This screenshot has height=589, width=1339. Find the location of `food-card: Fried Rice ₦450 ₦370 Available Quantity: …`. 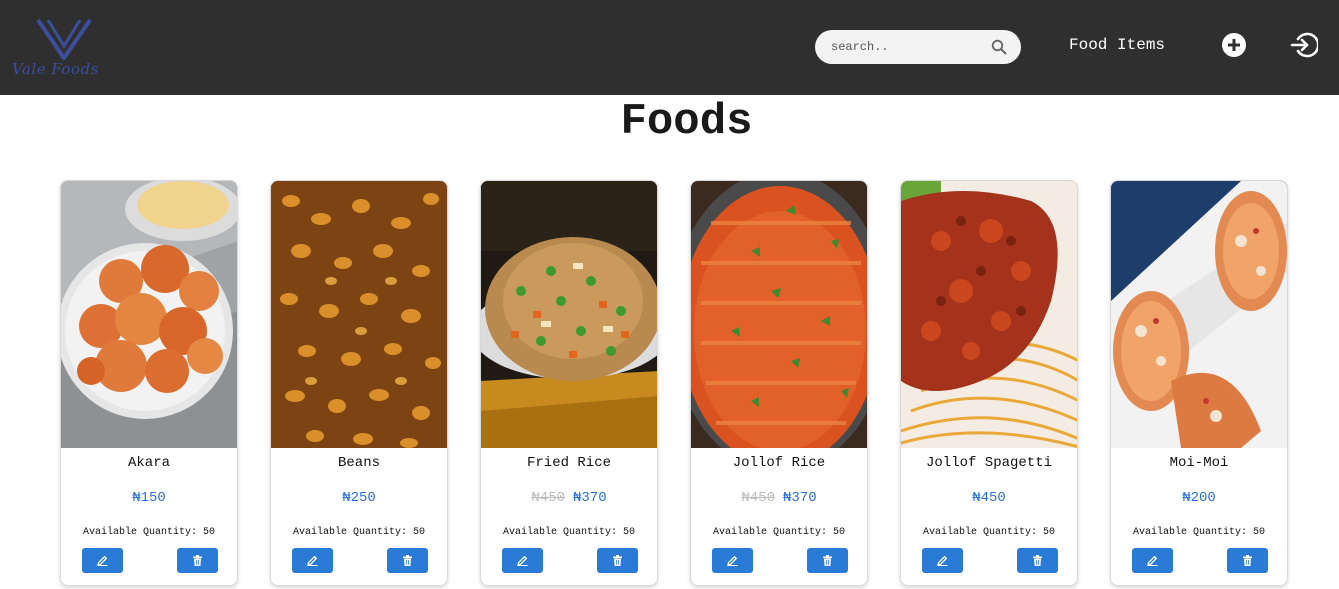

food-card: Fried Rice ₦450 ₦370 Available Quantity: … is located at coordinates (569, 383).